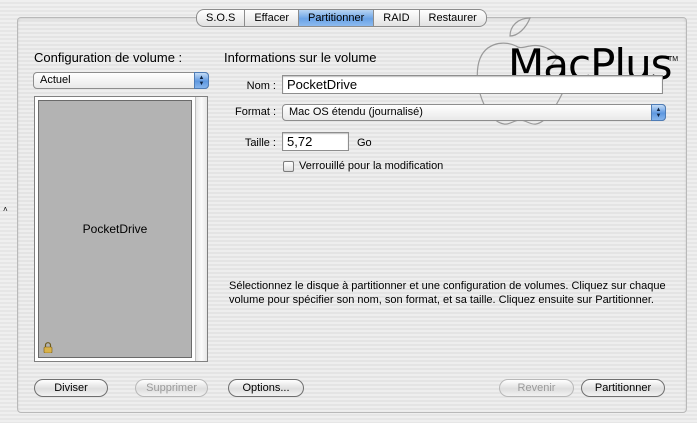 The width and height of the screenshot is (697, 423). I want to click on tab-raid: RAID, so click(397, 18).